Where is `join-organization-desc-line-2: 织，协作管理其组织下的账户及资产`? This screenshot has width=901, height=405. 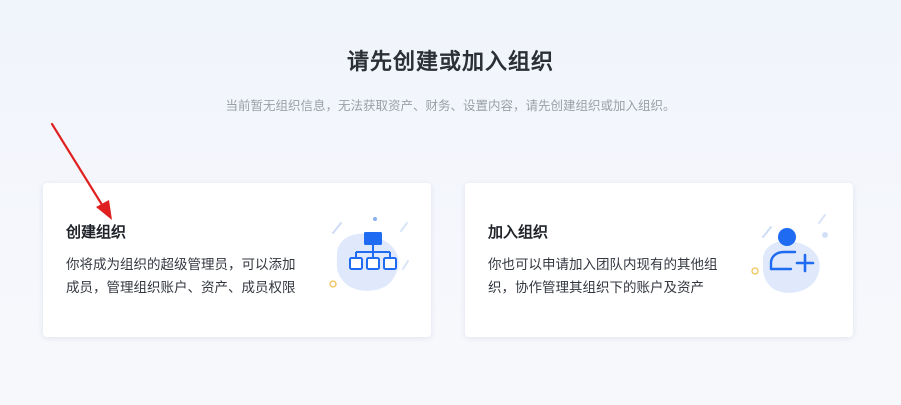
join-organization-desc-line-2: 织，协作管理其组织下的账户及资产 is located at coordinates (596, 287).